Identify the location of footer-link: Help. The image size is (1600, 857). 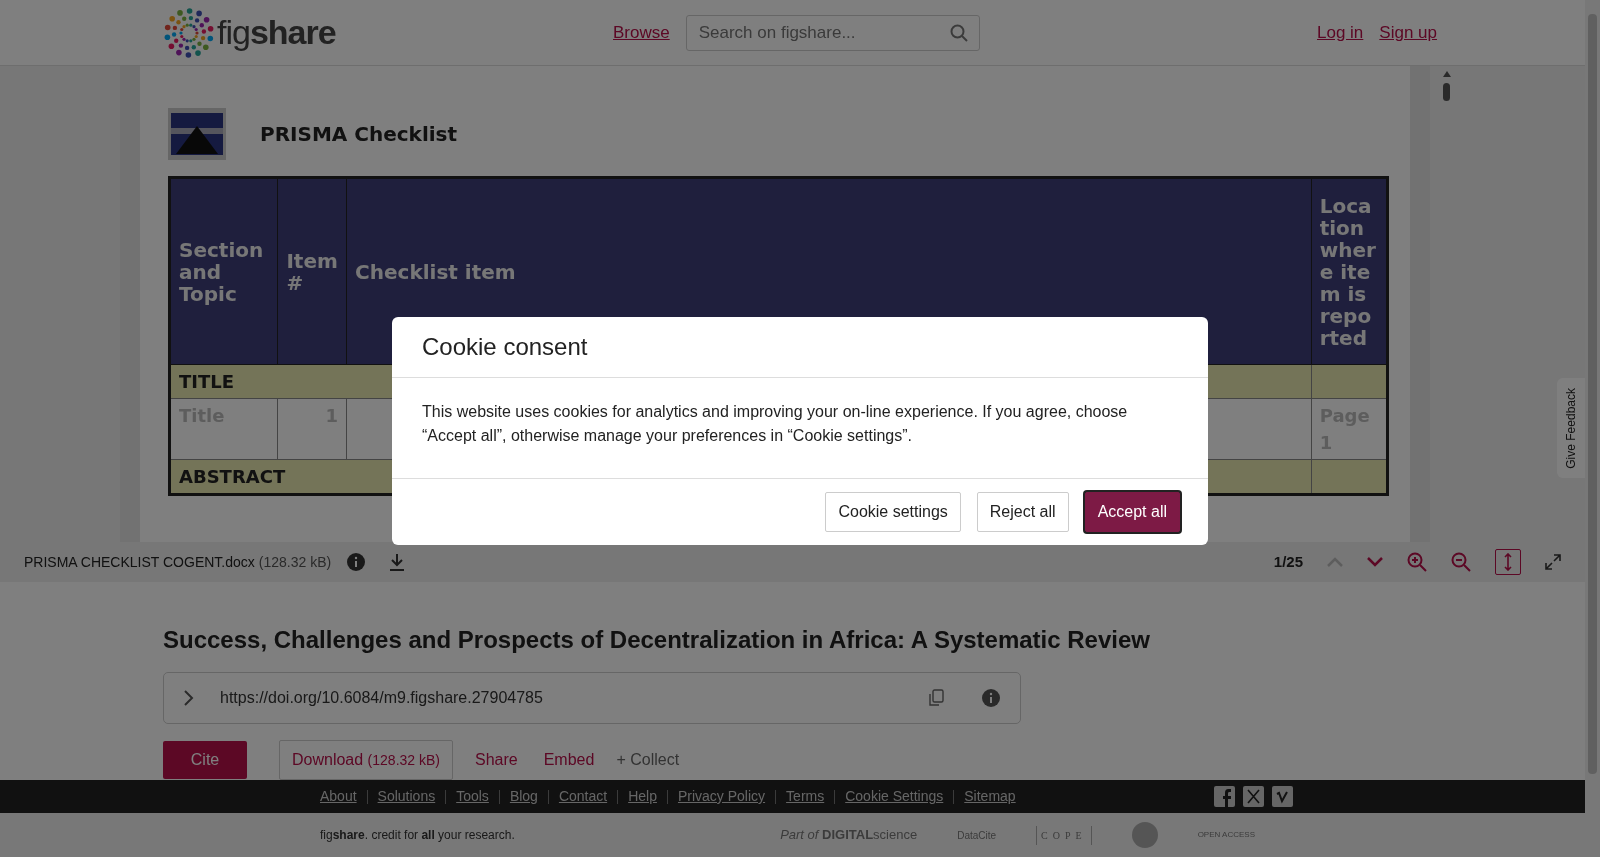
(642, 796).